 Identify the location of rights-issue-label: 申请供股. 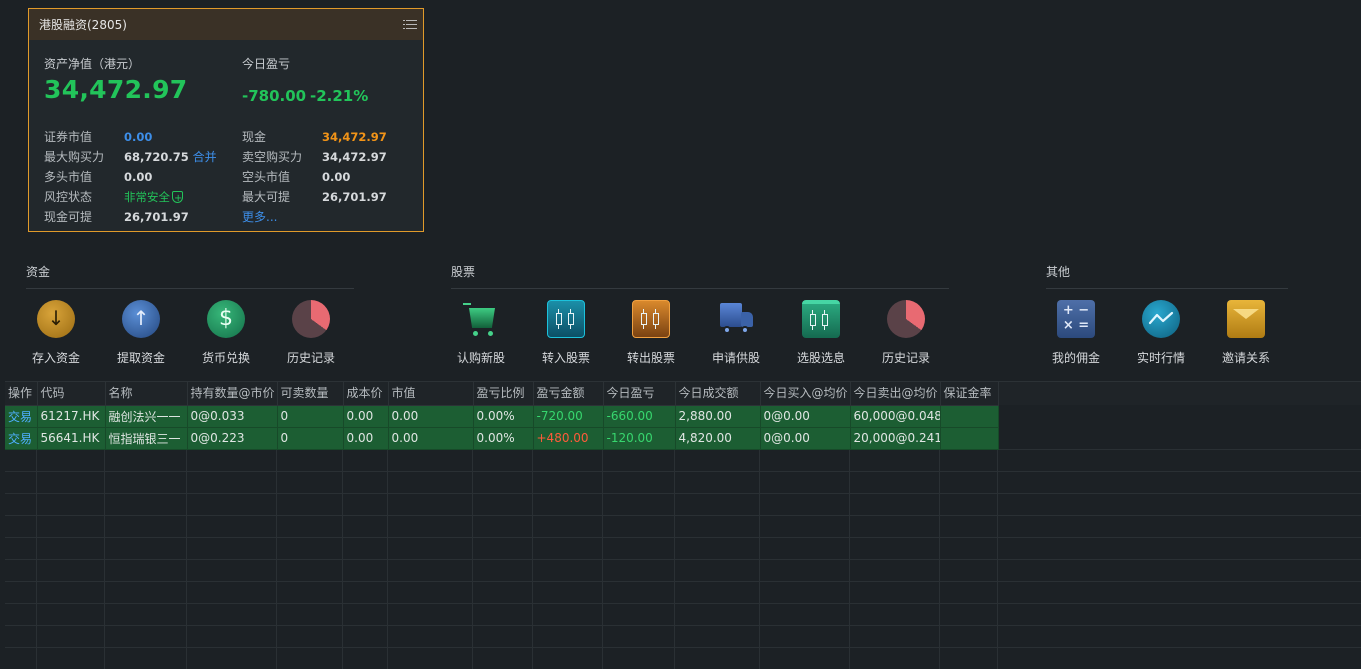
(735, 358).